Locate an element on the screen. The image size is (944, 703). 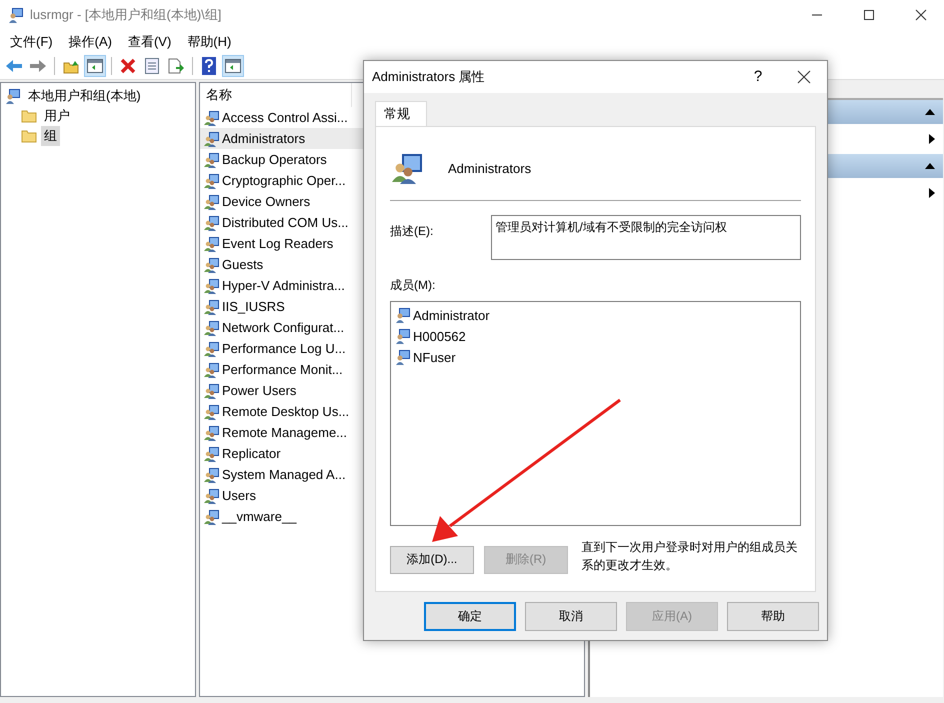
tab: 常规 is located at coordinates (401, 113).